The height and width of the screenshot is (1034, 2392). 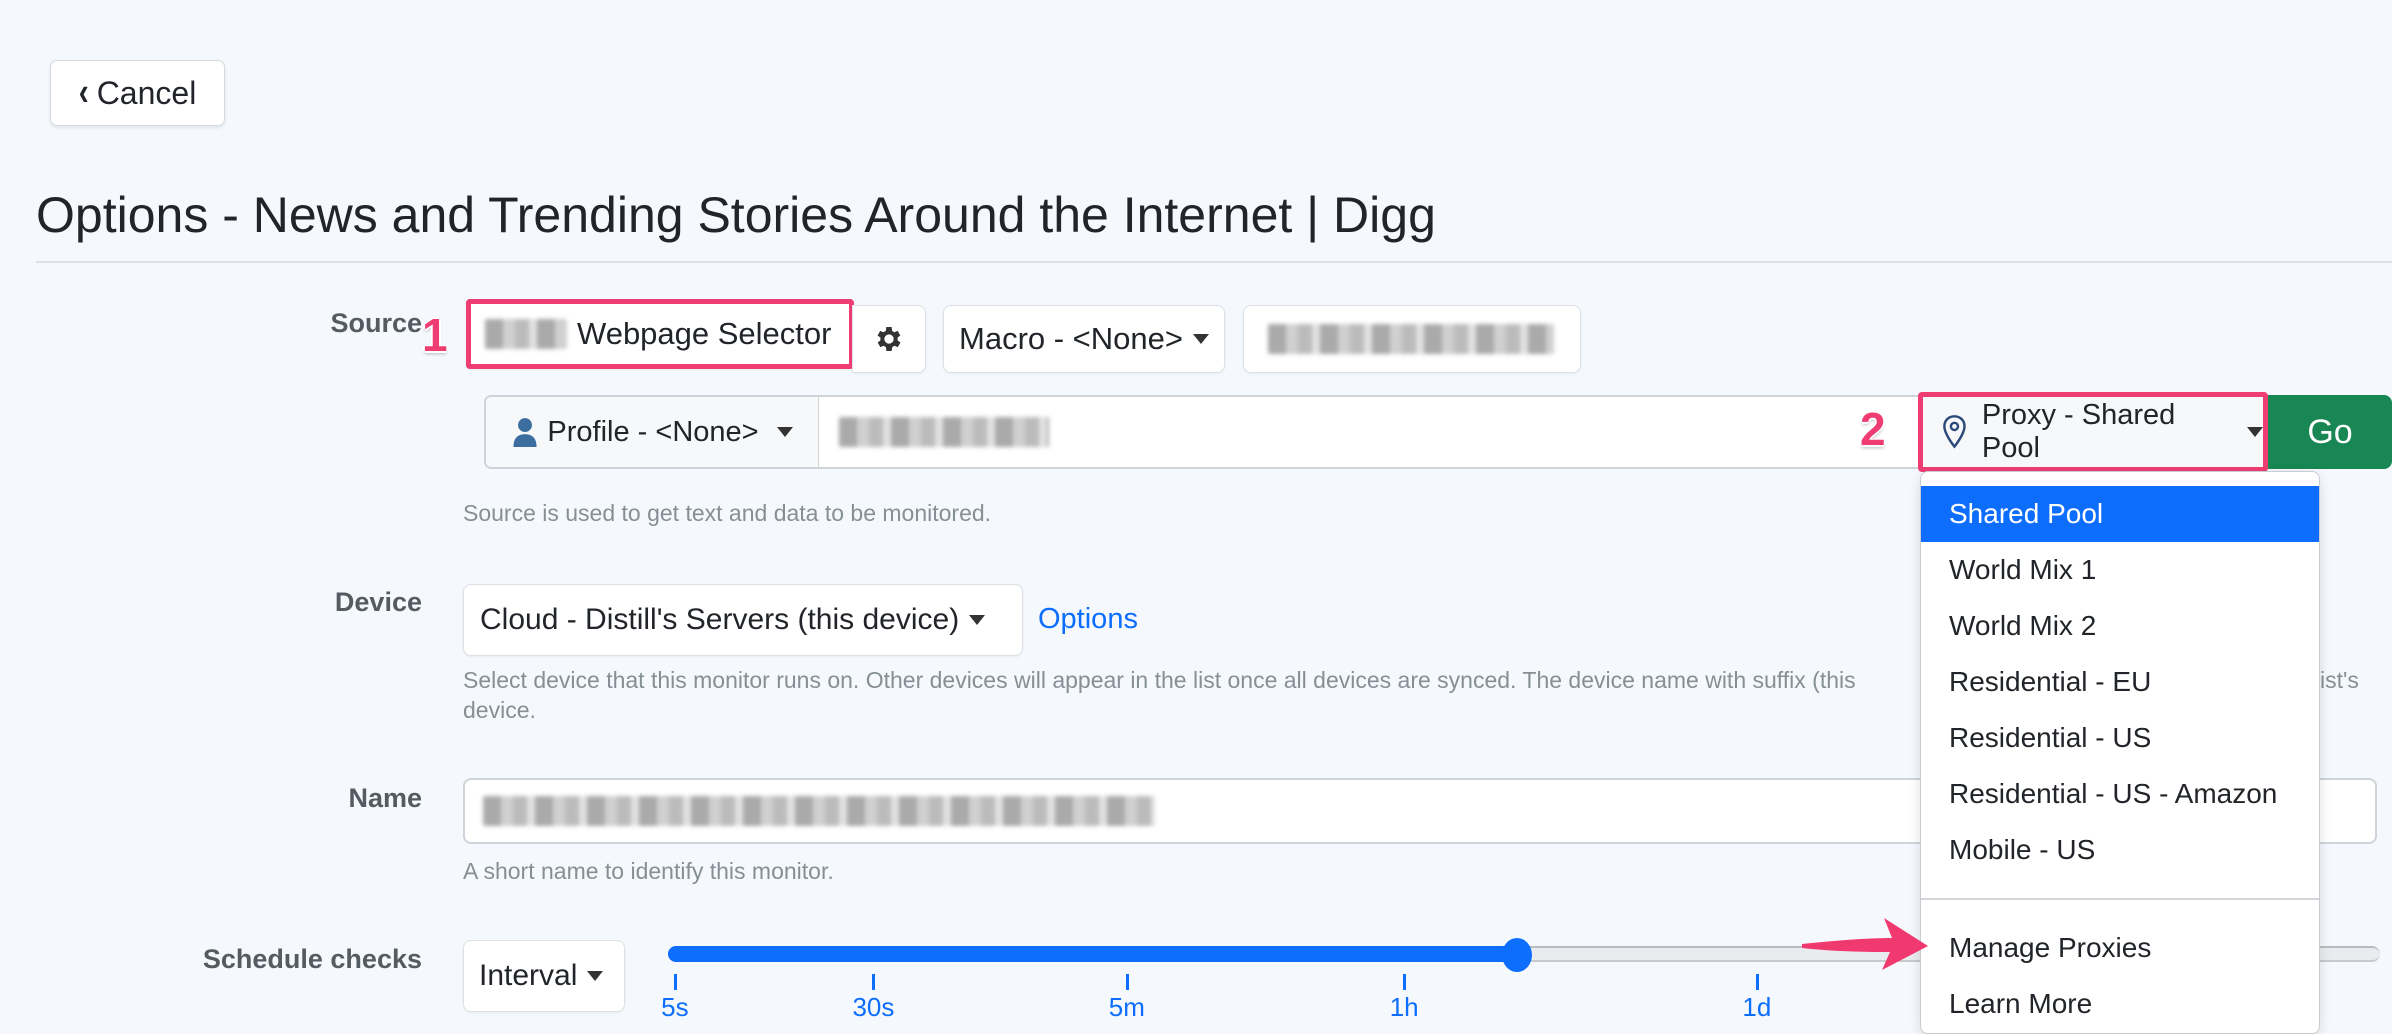 What do you see at coordinates (819, 811) in the screenshot?
I see `blurred-name-text` at bounding box center [819, 811].